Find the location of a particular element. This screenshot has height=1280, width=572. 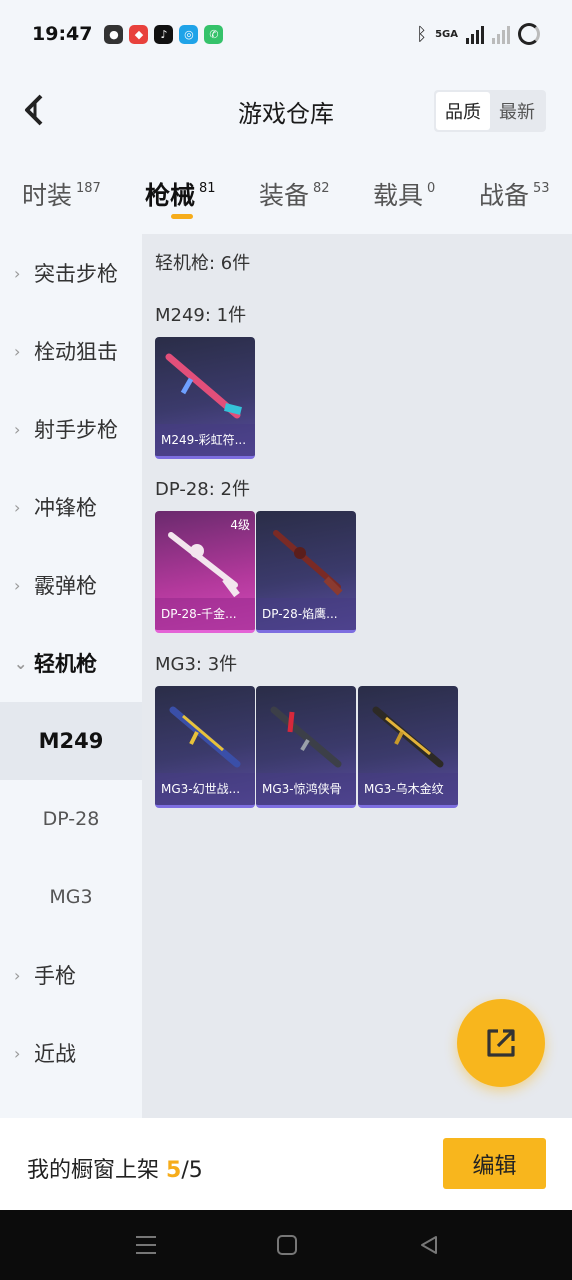

home-icon is located at coordinates (287, 1245).